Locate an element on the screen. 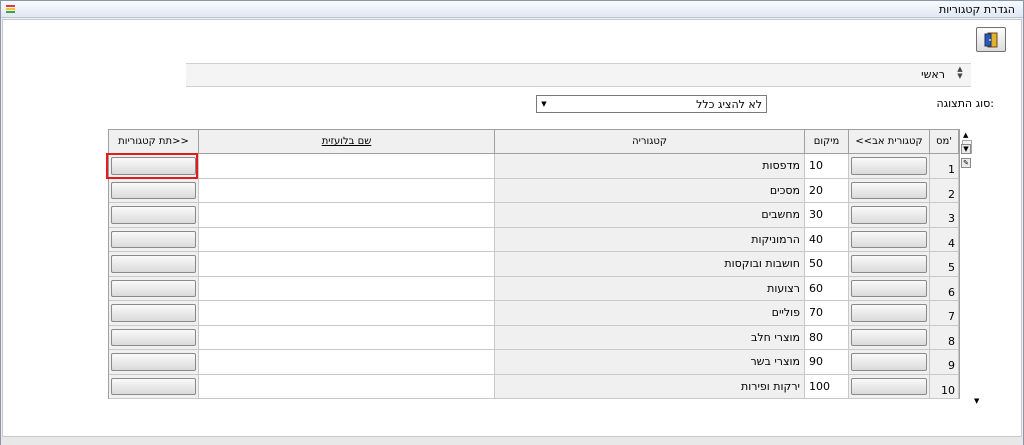 The width and height of the screenshot is (1024, 445). column-header-location: מיקום is located at coordinates (827, 142).